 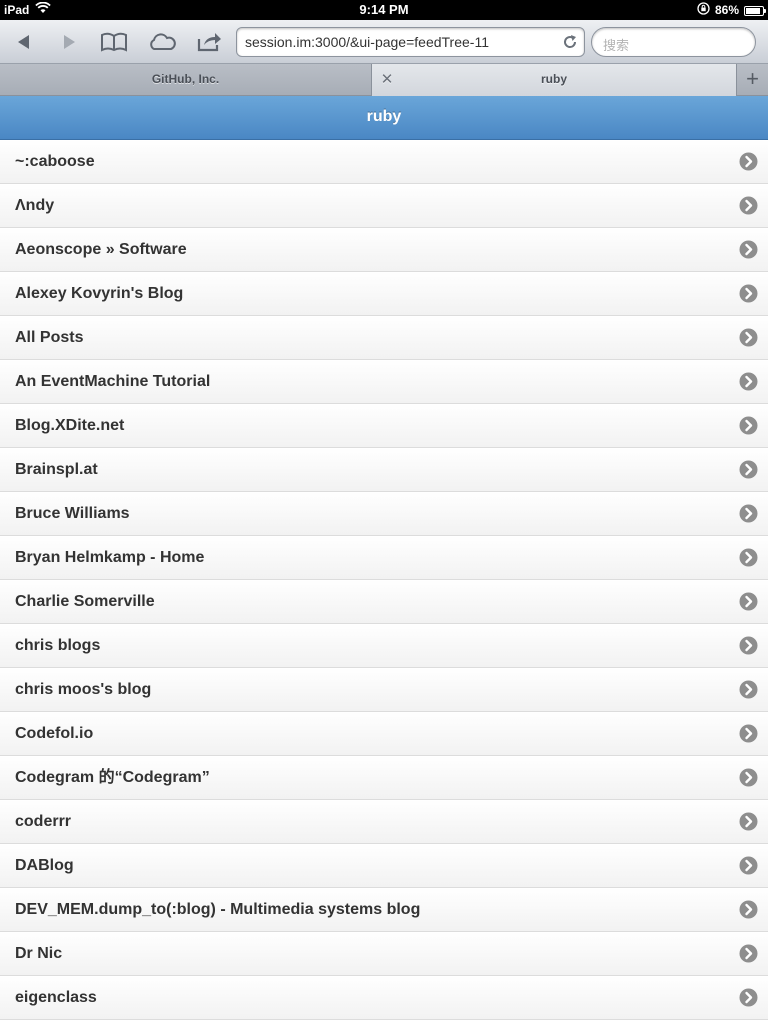 I want to click on list-item-label: Brainspl.at, so click(x=56, y=469).